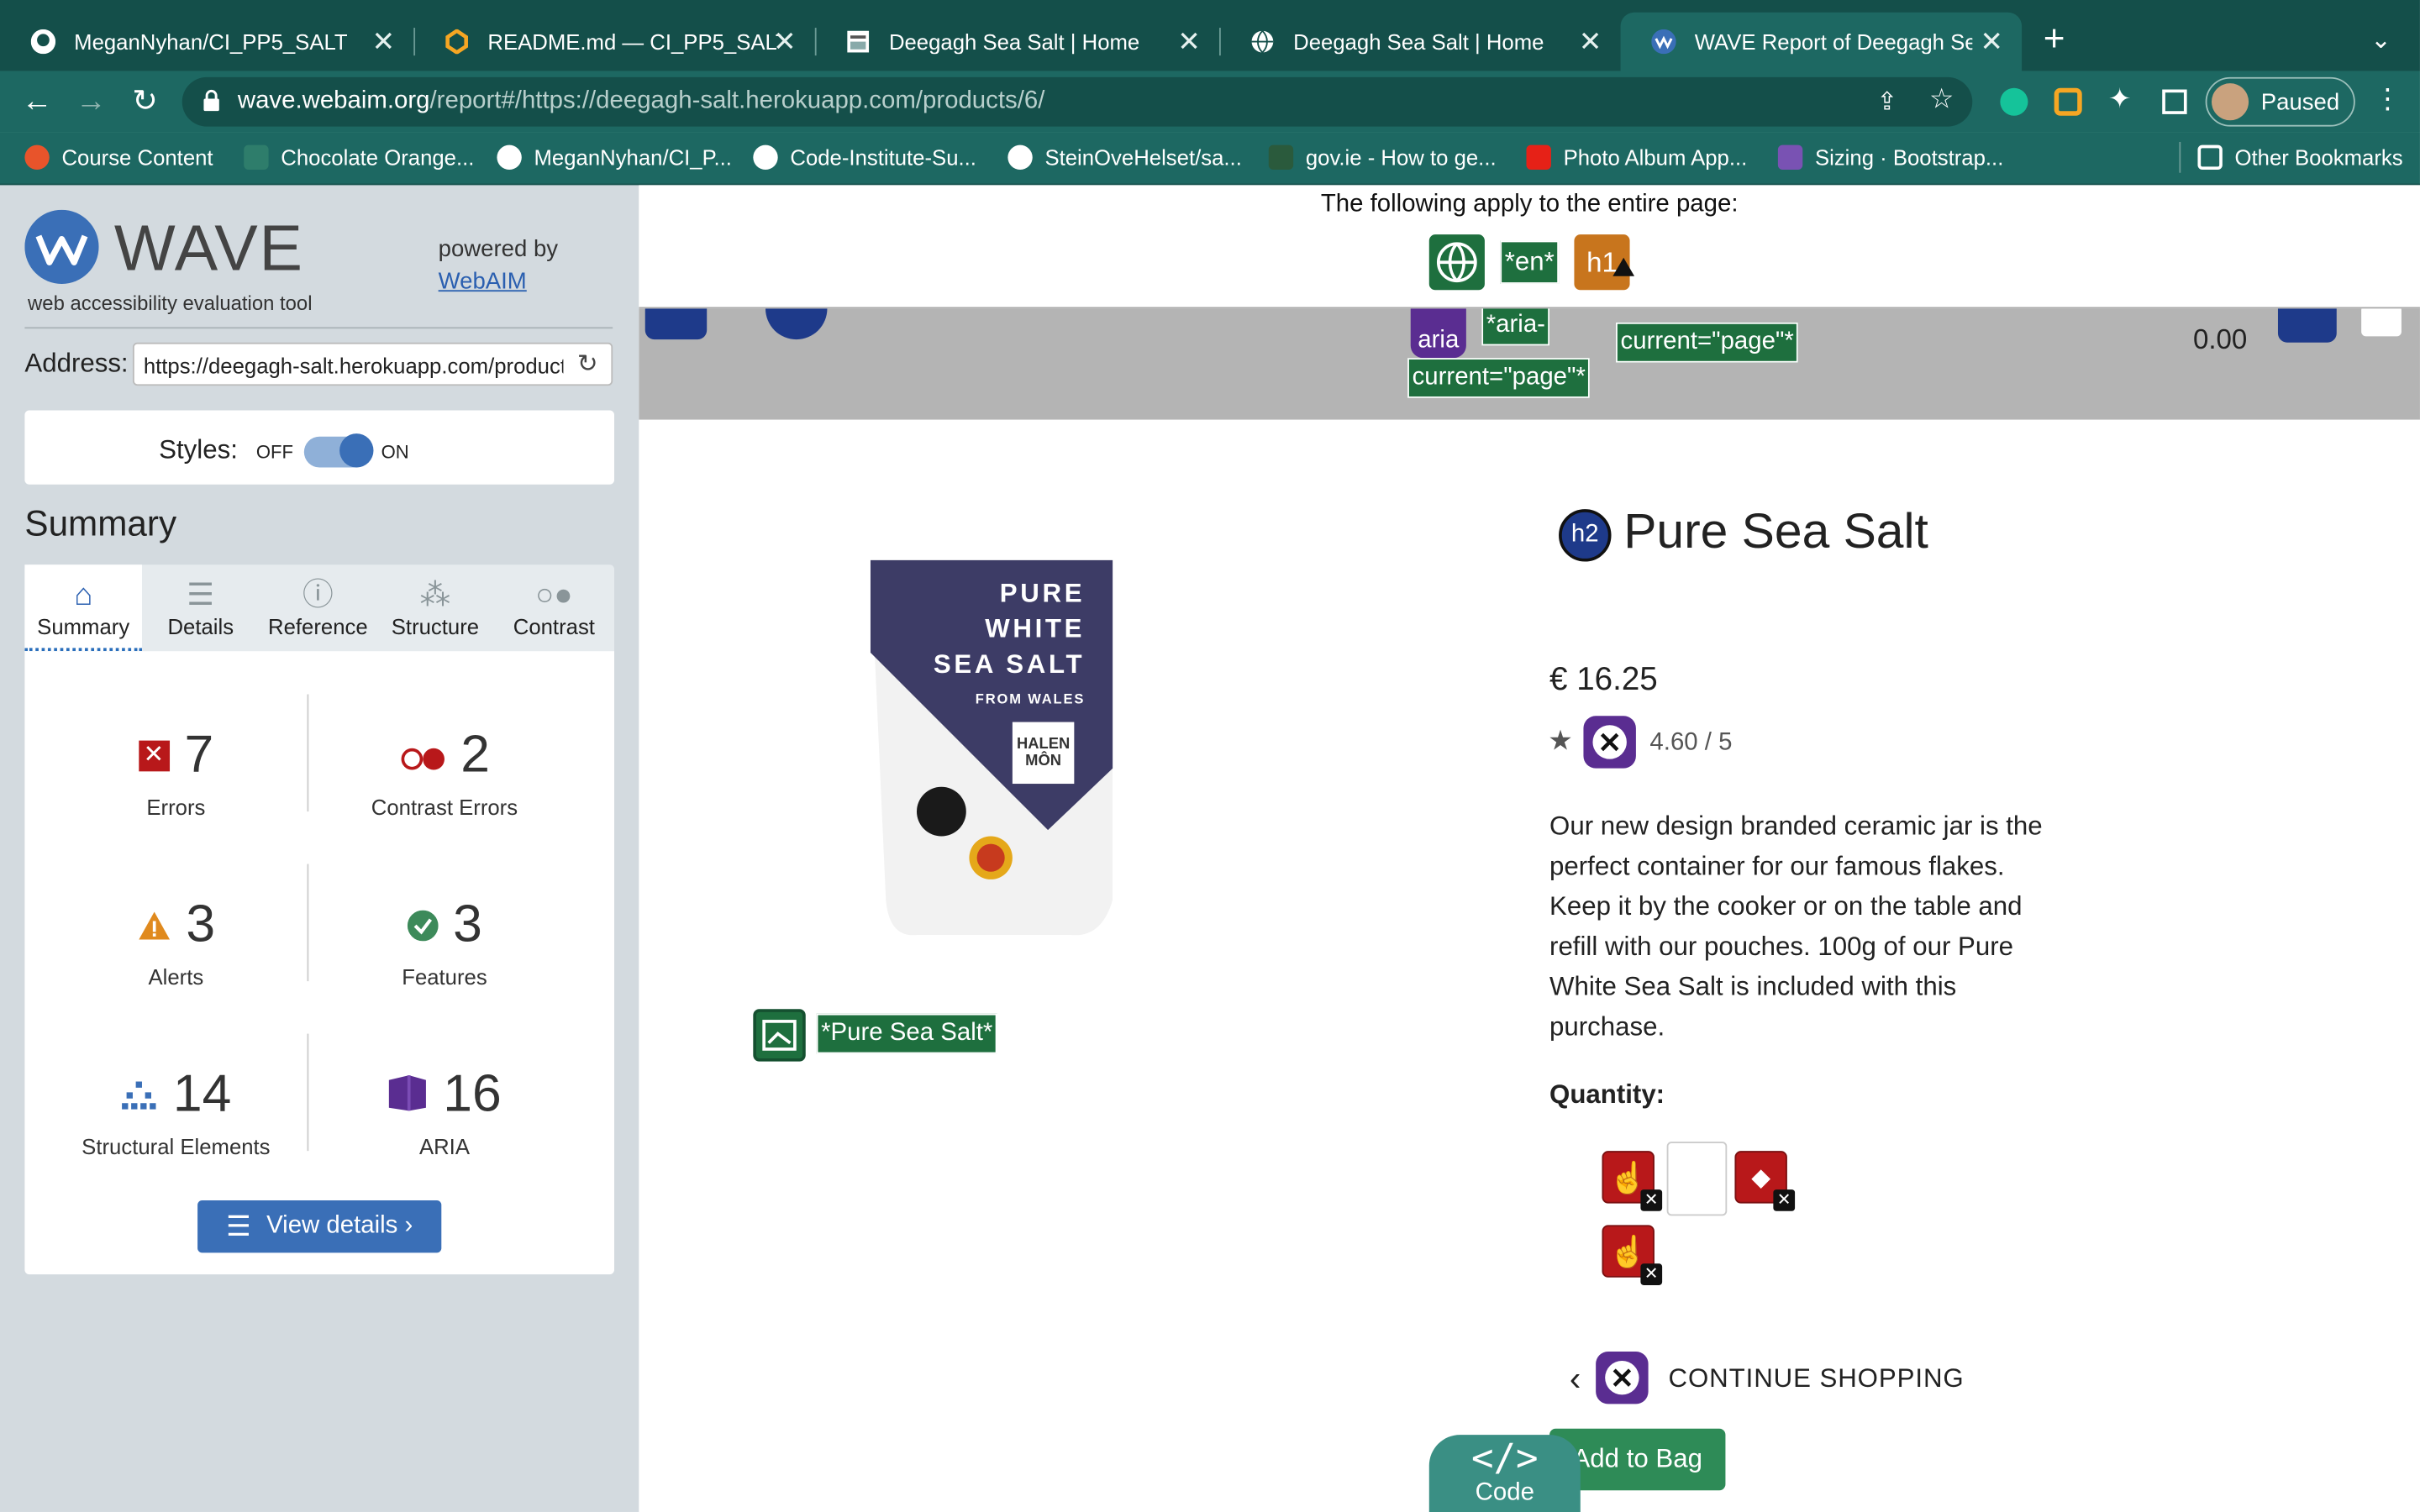 The height and width of the screenshot is (1512, 2420). Describe the element at coordinates (1456, 262) in the screenshot. I see `language-globe-icon` at that location.